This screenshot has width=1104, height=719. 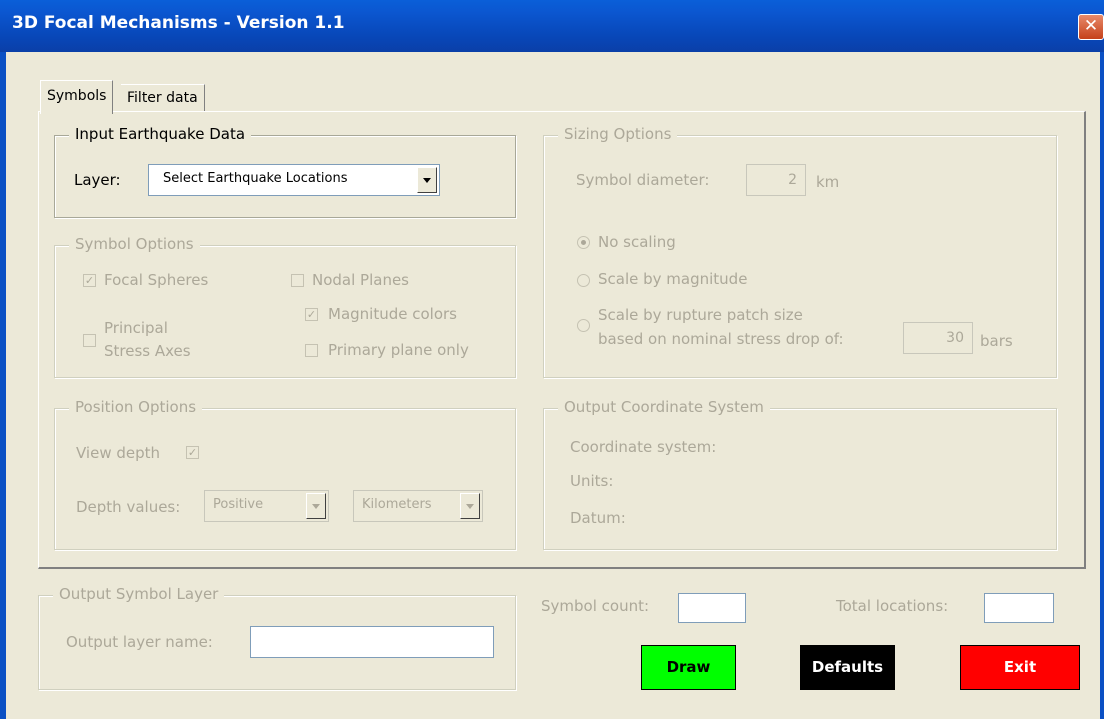 What do you see at coordinates (3, 385) in the screenshot?
I see `window-frame-left` at bounding box center [3, 385].